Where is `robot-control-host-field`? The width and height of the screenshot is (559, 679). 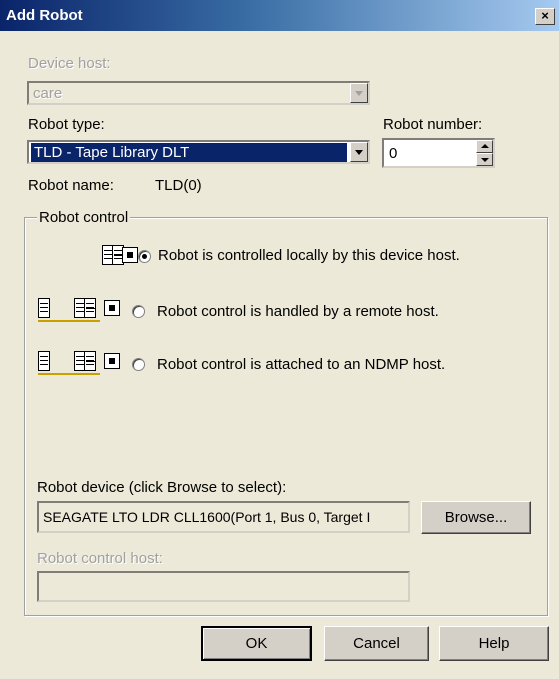 robot-control-host-field is located at coordinates (223, 586).